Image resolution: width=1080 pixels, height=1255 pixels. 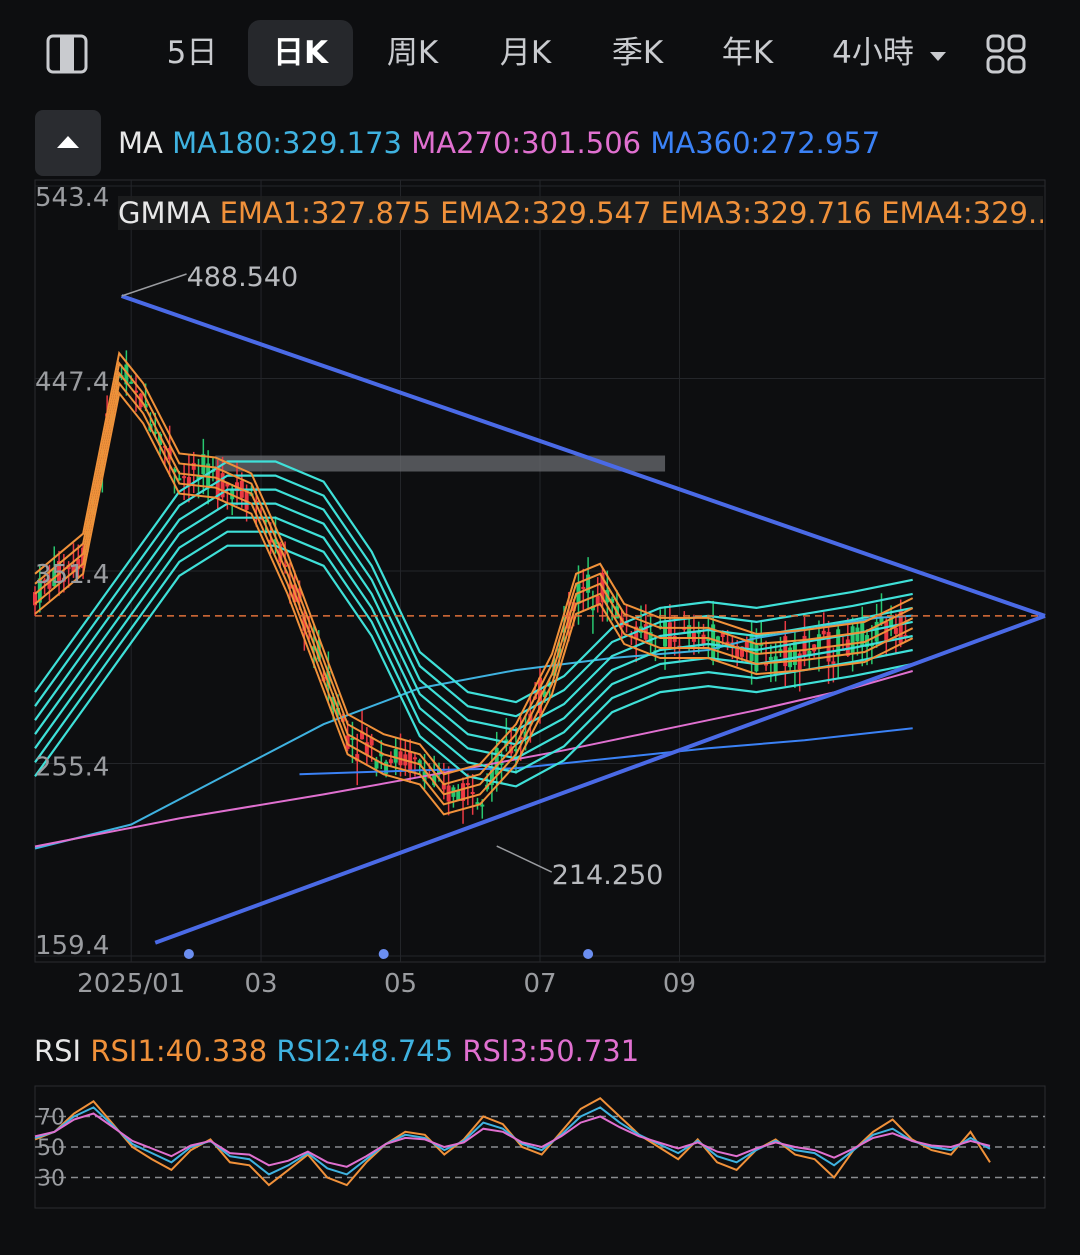 What do you see at coordinates (179, 1051) in the screenshot?
I see `rsi1-value: RSI1:40.338` at bounding box center [179, 1051].